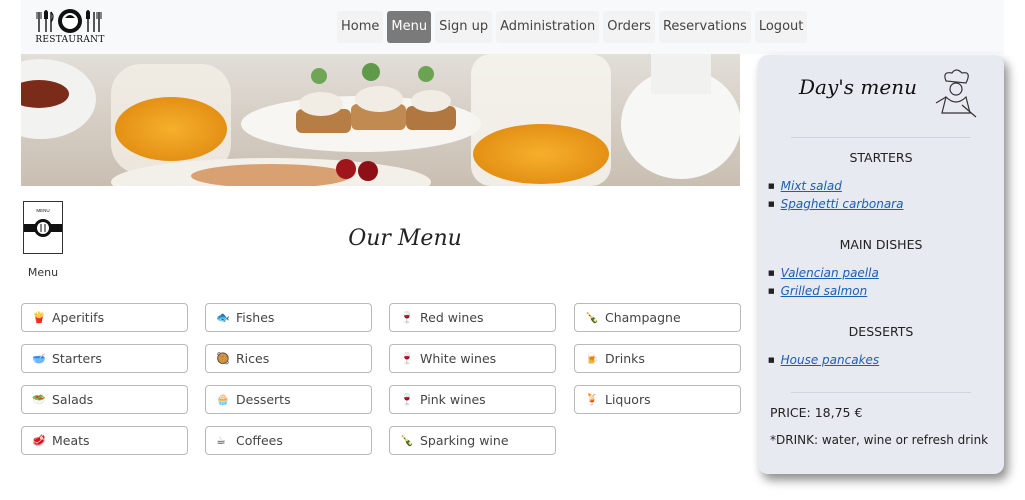  Describe the element at coordinates (629, 27) in the screenshot. I see `nav-orders: Orders` at that location.